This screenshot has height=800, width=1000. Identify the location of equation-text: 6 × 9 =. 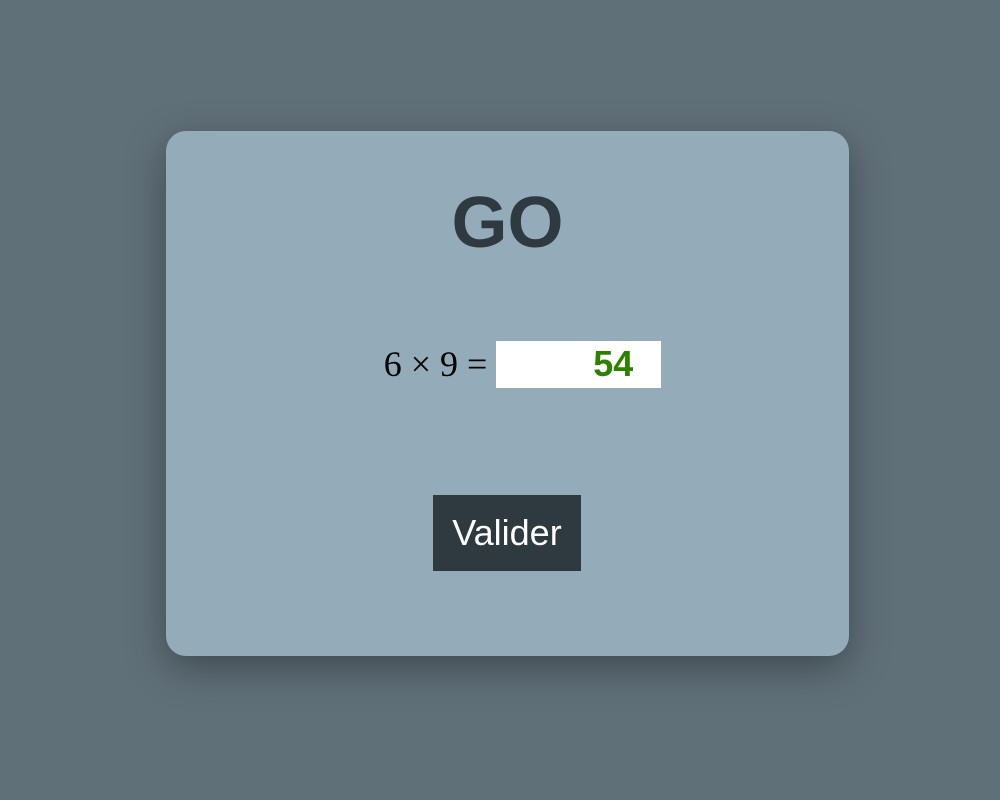
(435, 364).